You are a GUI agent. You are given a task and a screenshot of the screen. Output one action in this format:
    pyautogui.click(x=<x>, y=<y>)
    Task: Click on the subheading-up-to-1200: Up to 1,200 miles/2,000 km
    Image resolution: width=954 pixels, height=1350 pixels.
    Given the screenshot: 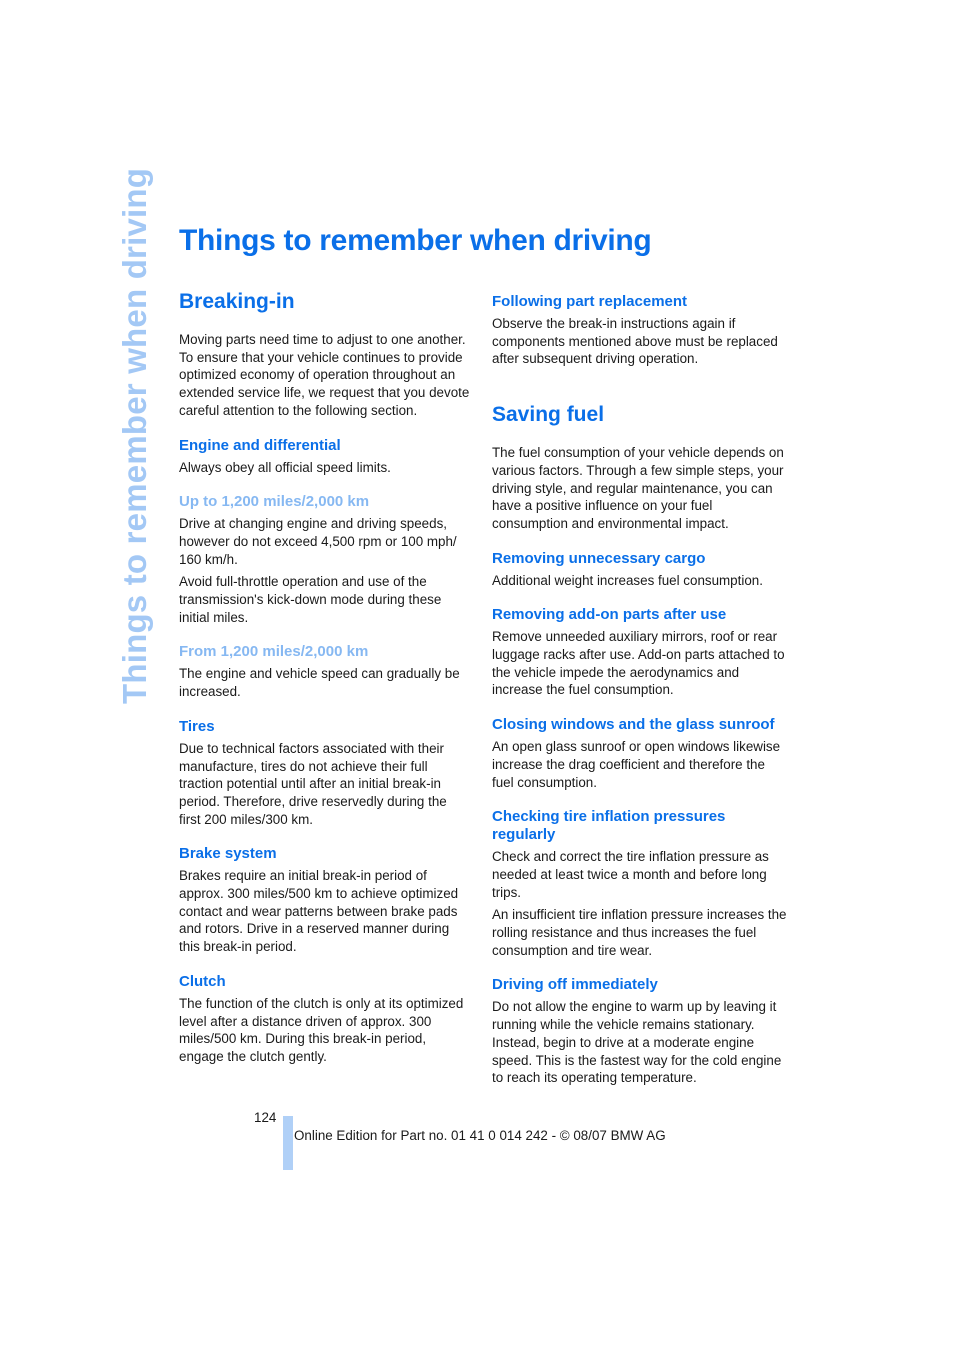 What is the action you would take?
    pyautogui.click(x=274, y=502)
    